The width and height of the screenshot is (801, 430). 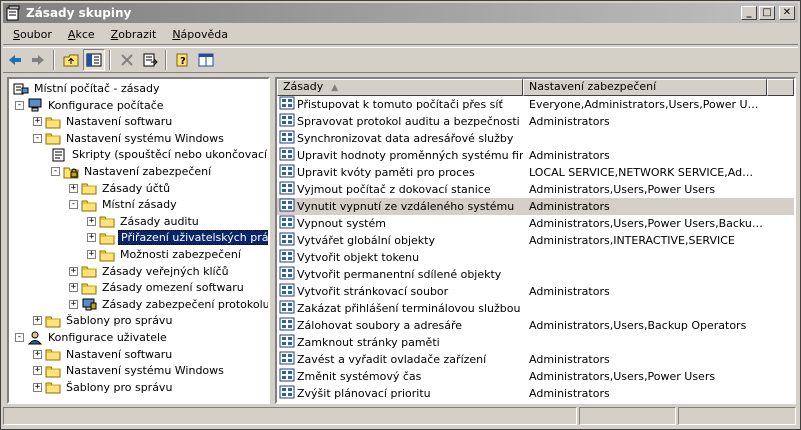 What do you see at coordinates (200, 34) in the screenshot?
I see `menu-help: Nápověda` at bounding box center [200, 34].